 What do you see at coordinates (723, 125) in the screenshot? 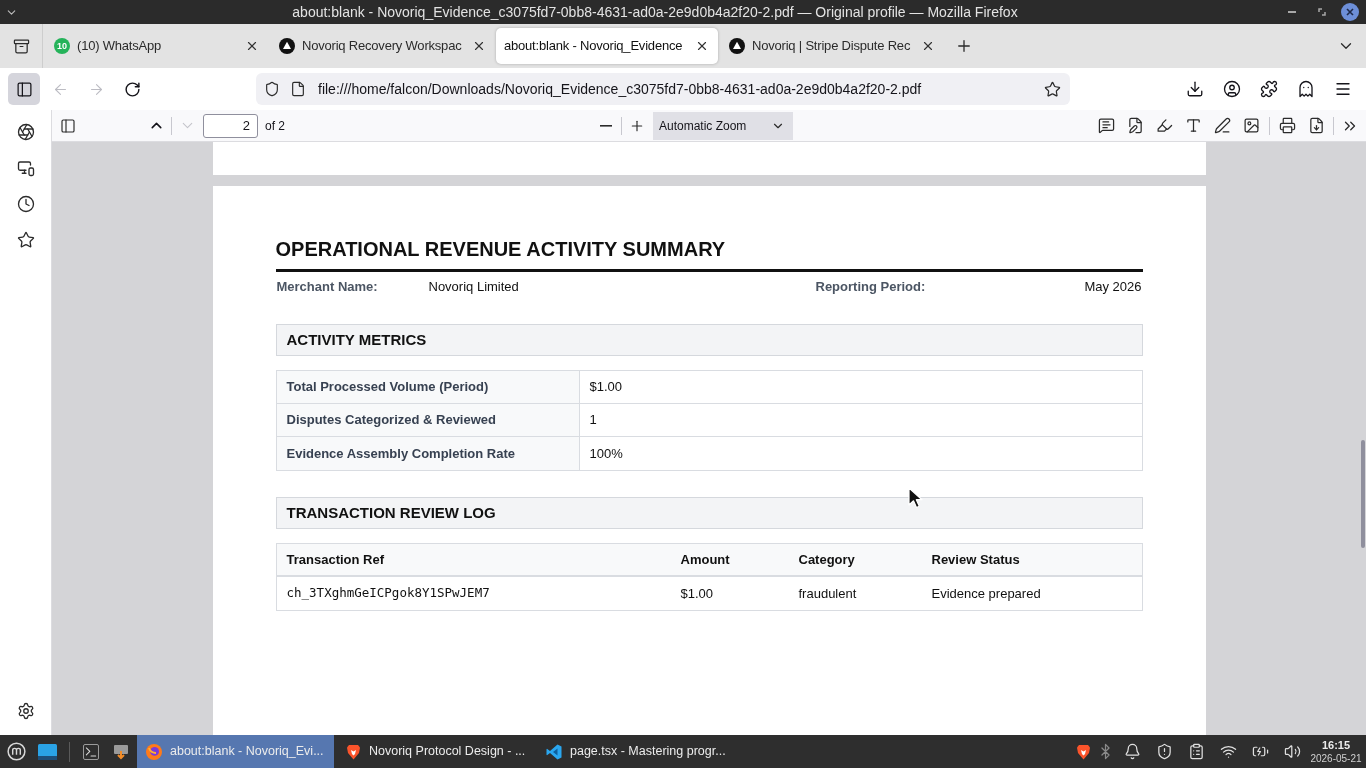
I see `zoom-select: Automatic Zoom` at bounding box center [723, 125].